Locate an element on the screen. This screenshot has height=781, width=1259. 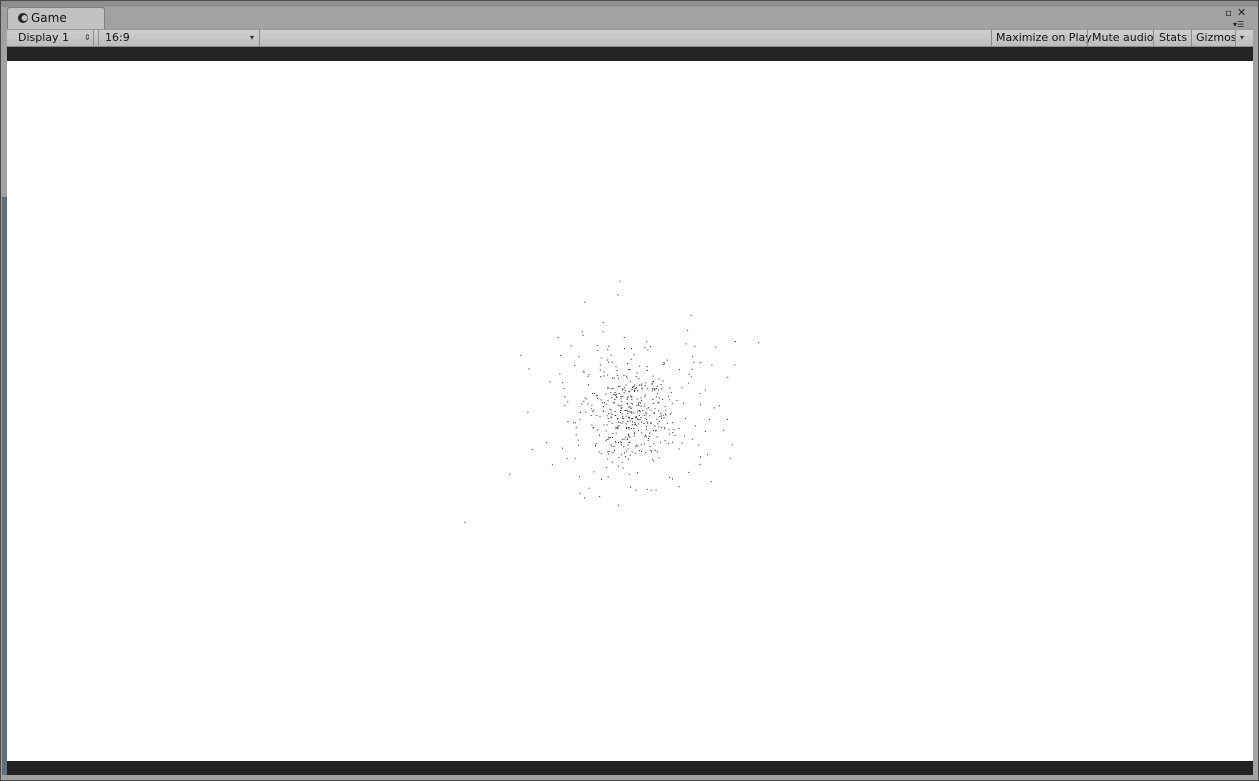
stats-toggle: Stats is located at coordinates (1172, 38).